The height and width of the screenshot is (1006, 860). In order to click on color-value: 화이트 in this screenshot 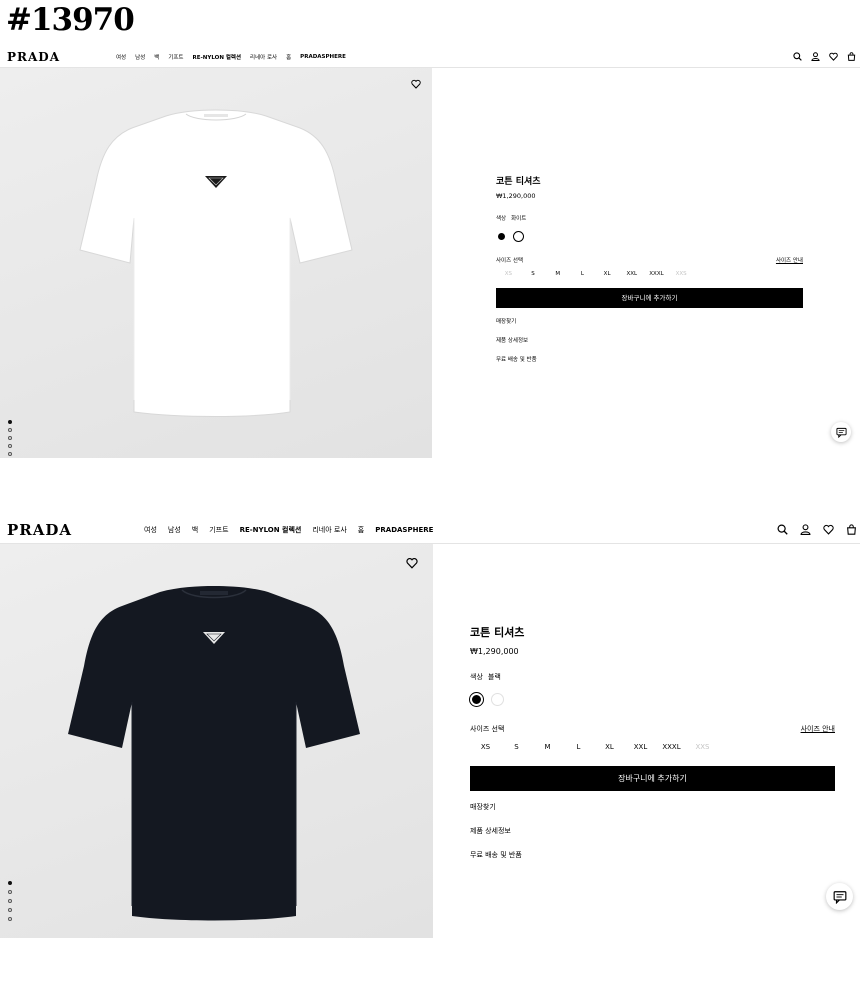, I will do `click(519, 219)`.